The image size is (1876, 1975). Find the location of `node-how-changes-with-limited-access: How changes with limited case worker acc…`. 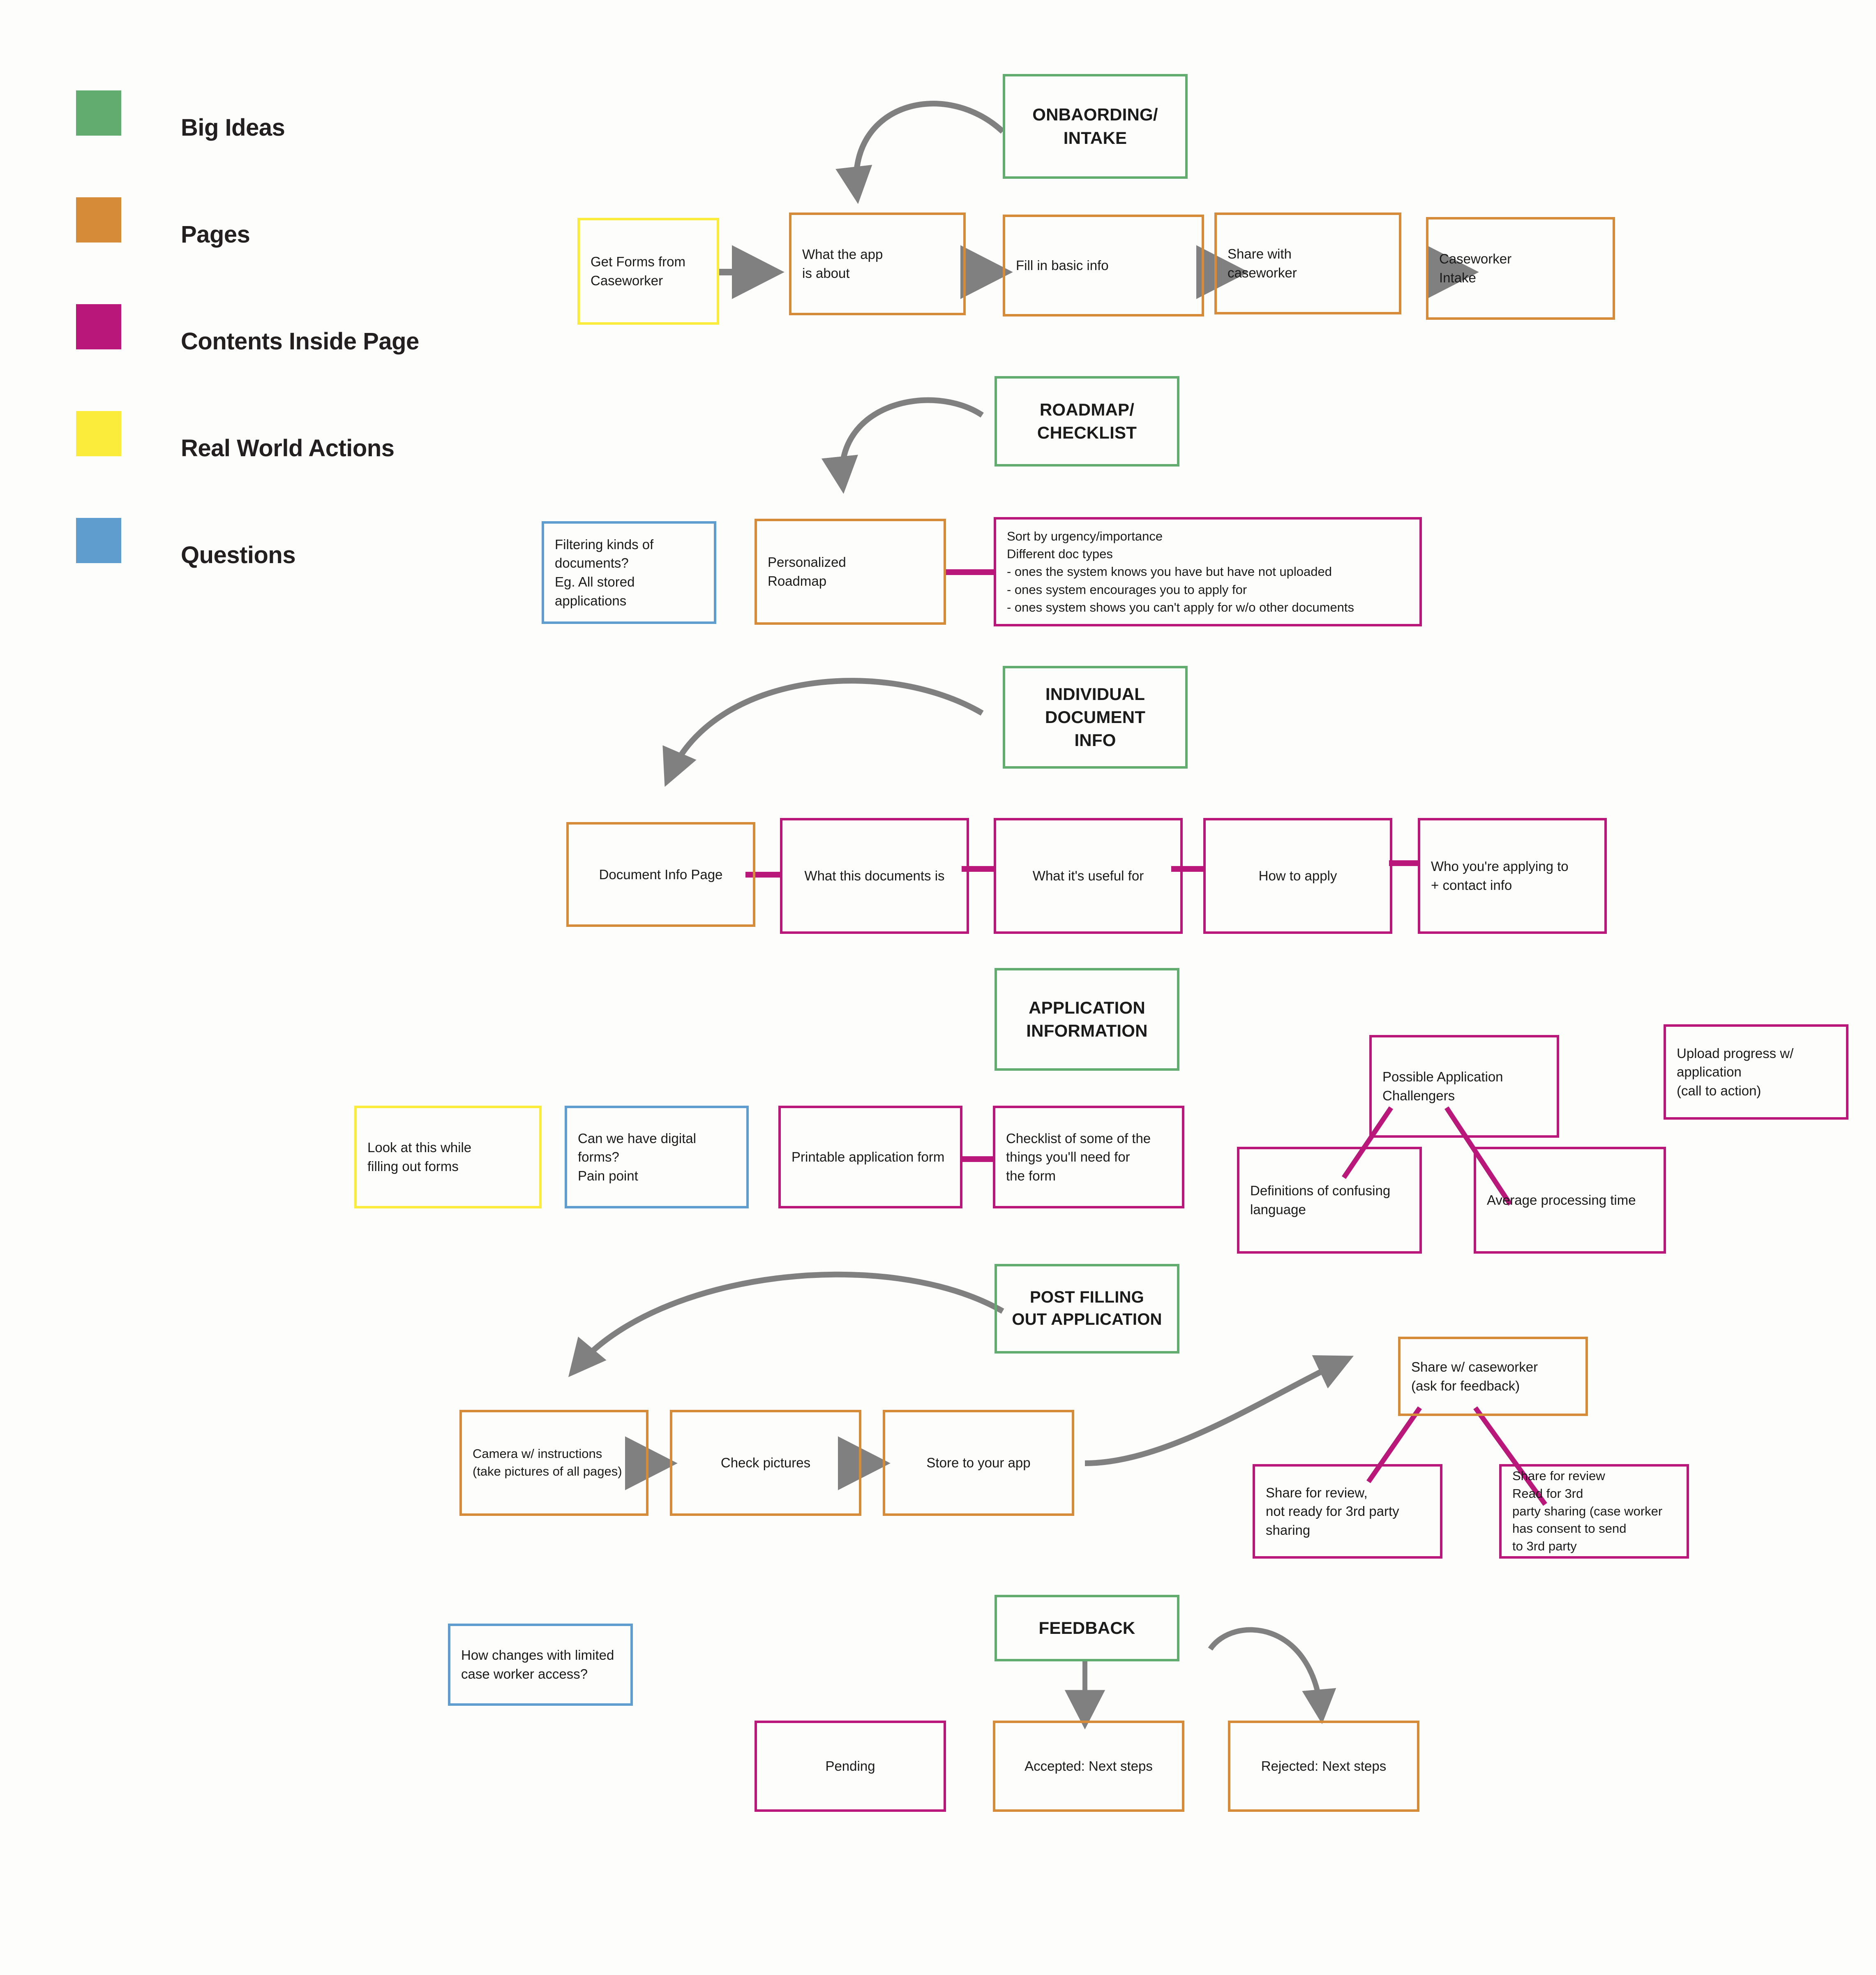

node-how-changes-with-limited-access: How changes with limited case worker acc… is located at coordinates (540, 1665).